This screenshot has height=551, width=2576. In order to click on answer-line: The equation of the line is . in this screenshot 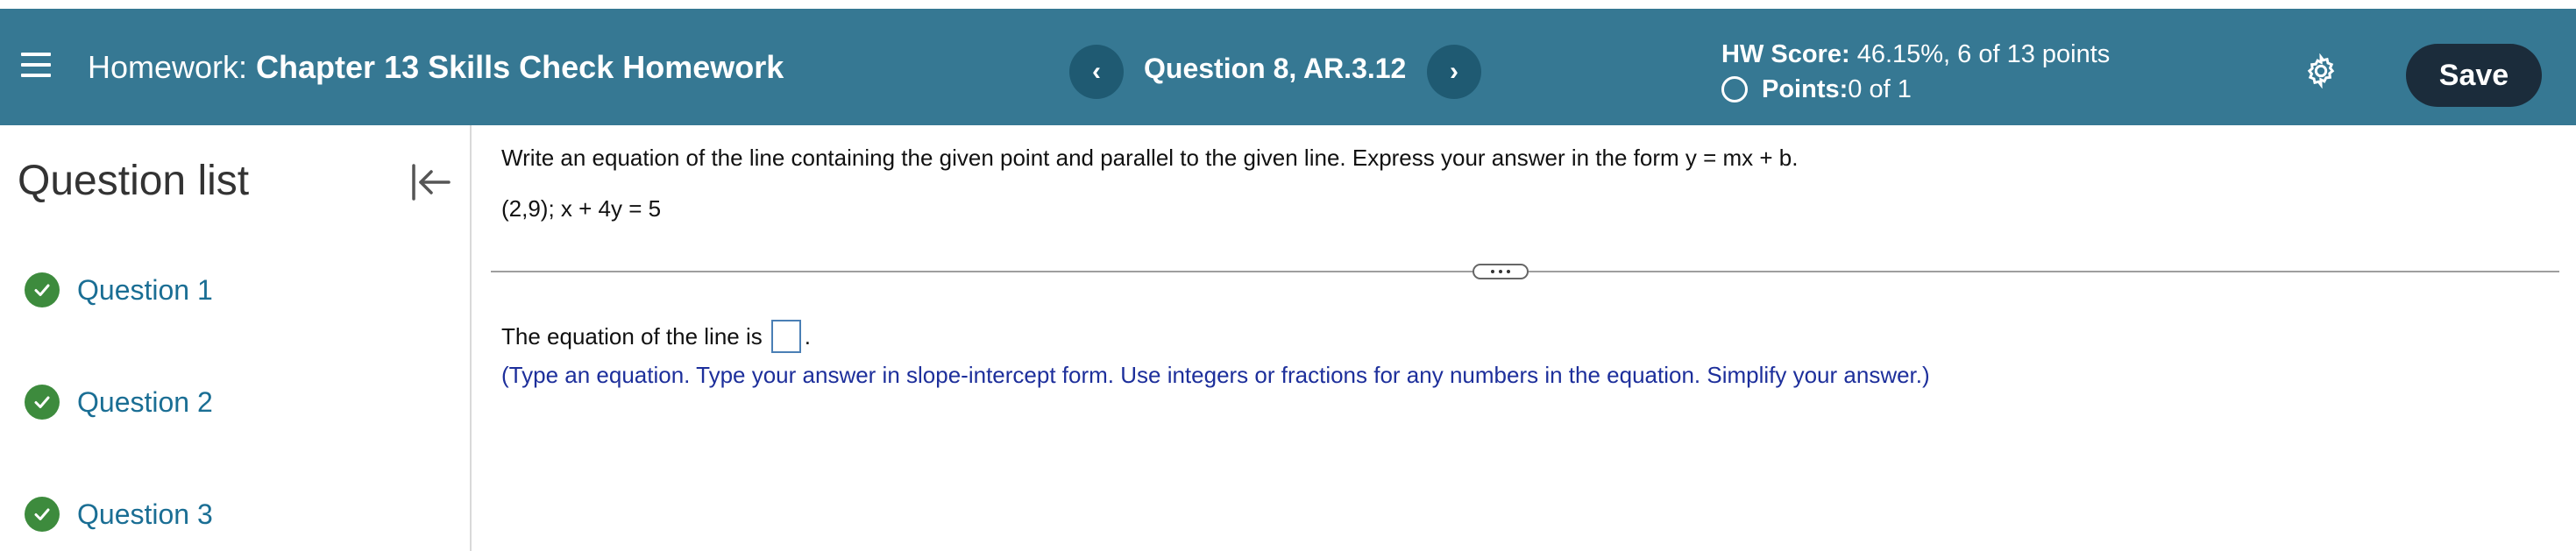, I will do `click(656, 336)`.